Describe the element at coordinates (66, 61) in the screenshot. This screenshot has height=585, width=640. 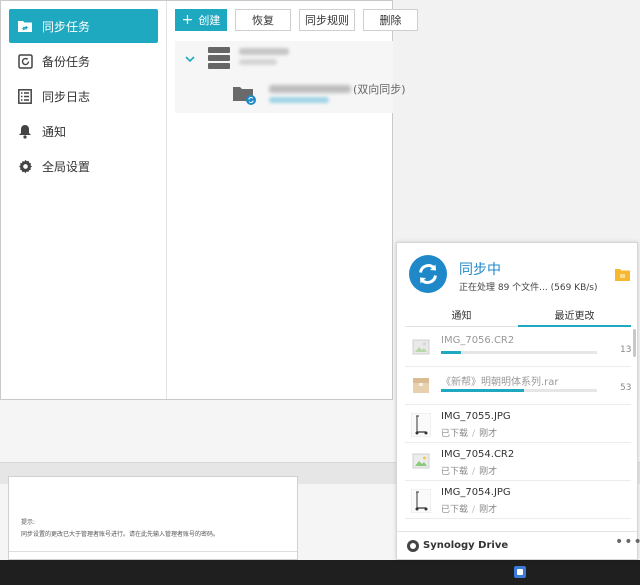
I see `sidebar-item-label: 备份任务` at that location.